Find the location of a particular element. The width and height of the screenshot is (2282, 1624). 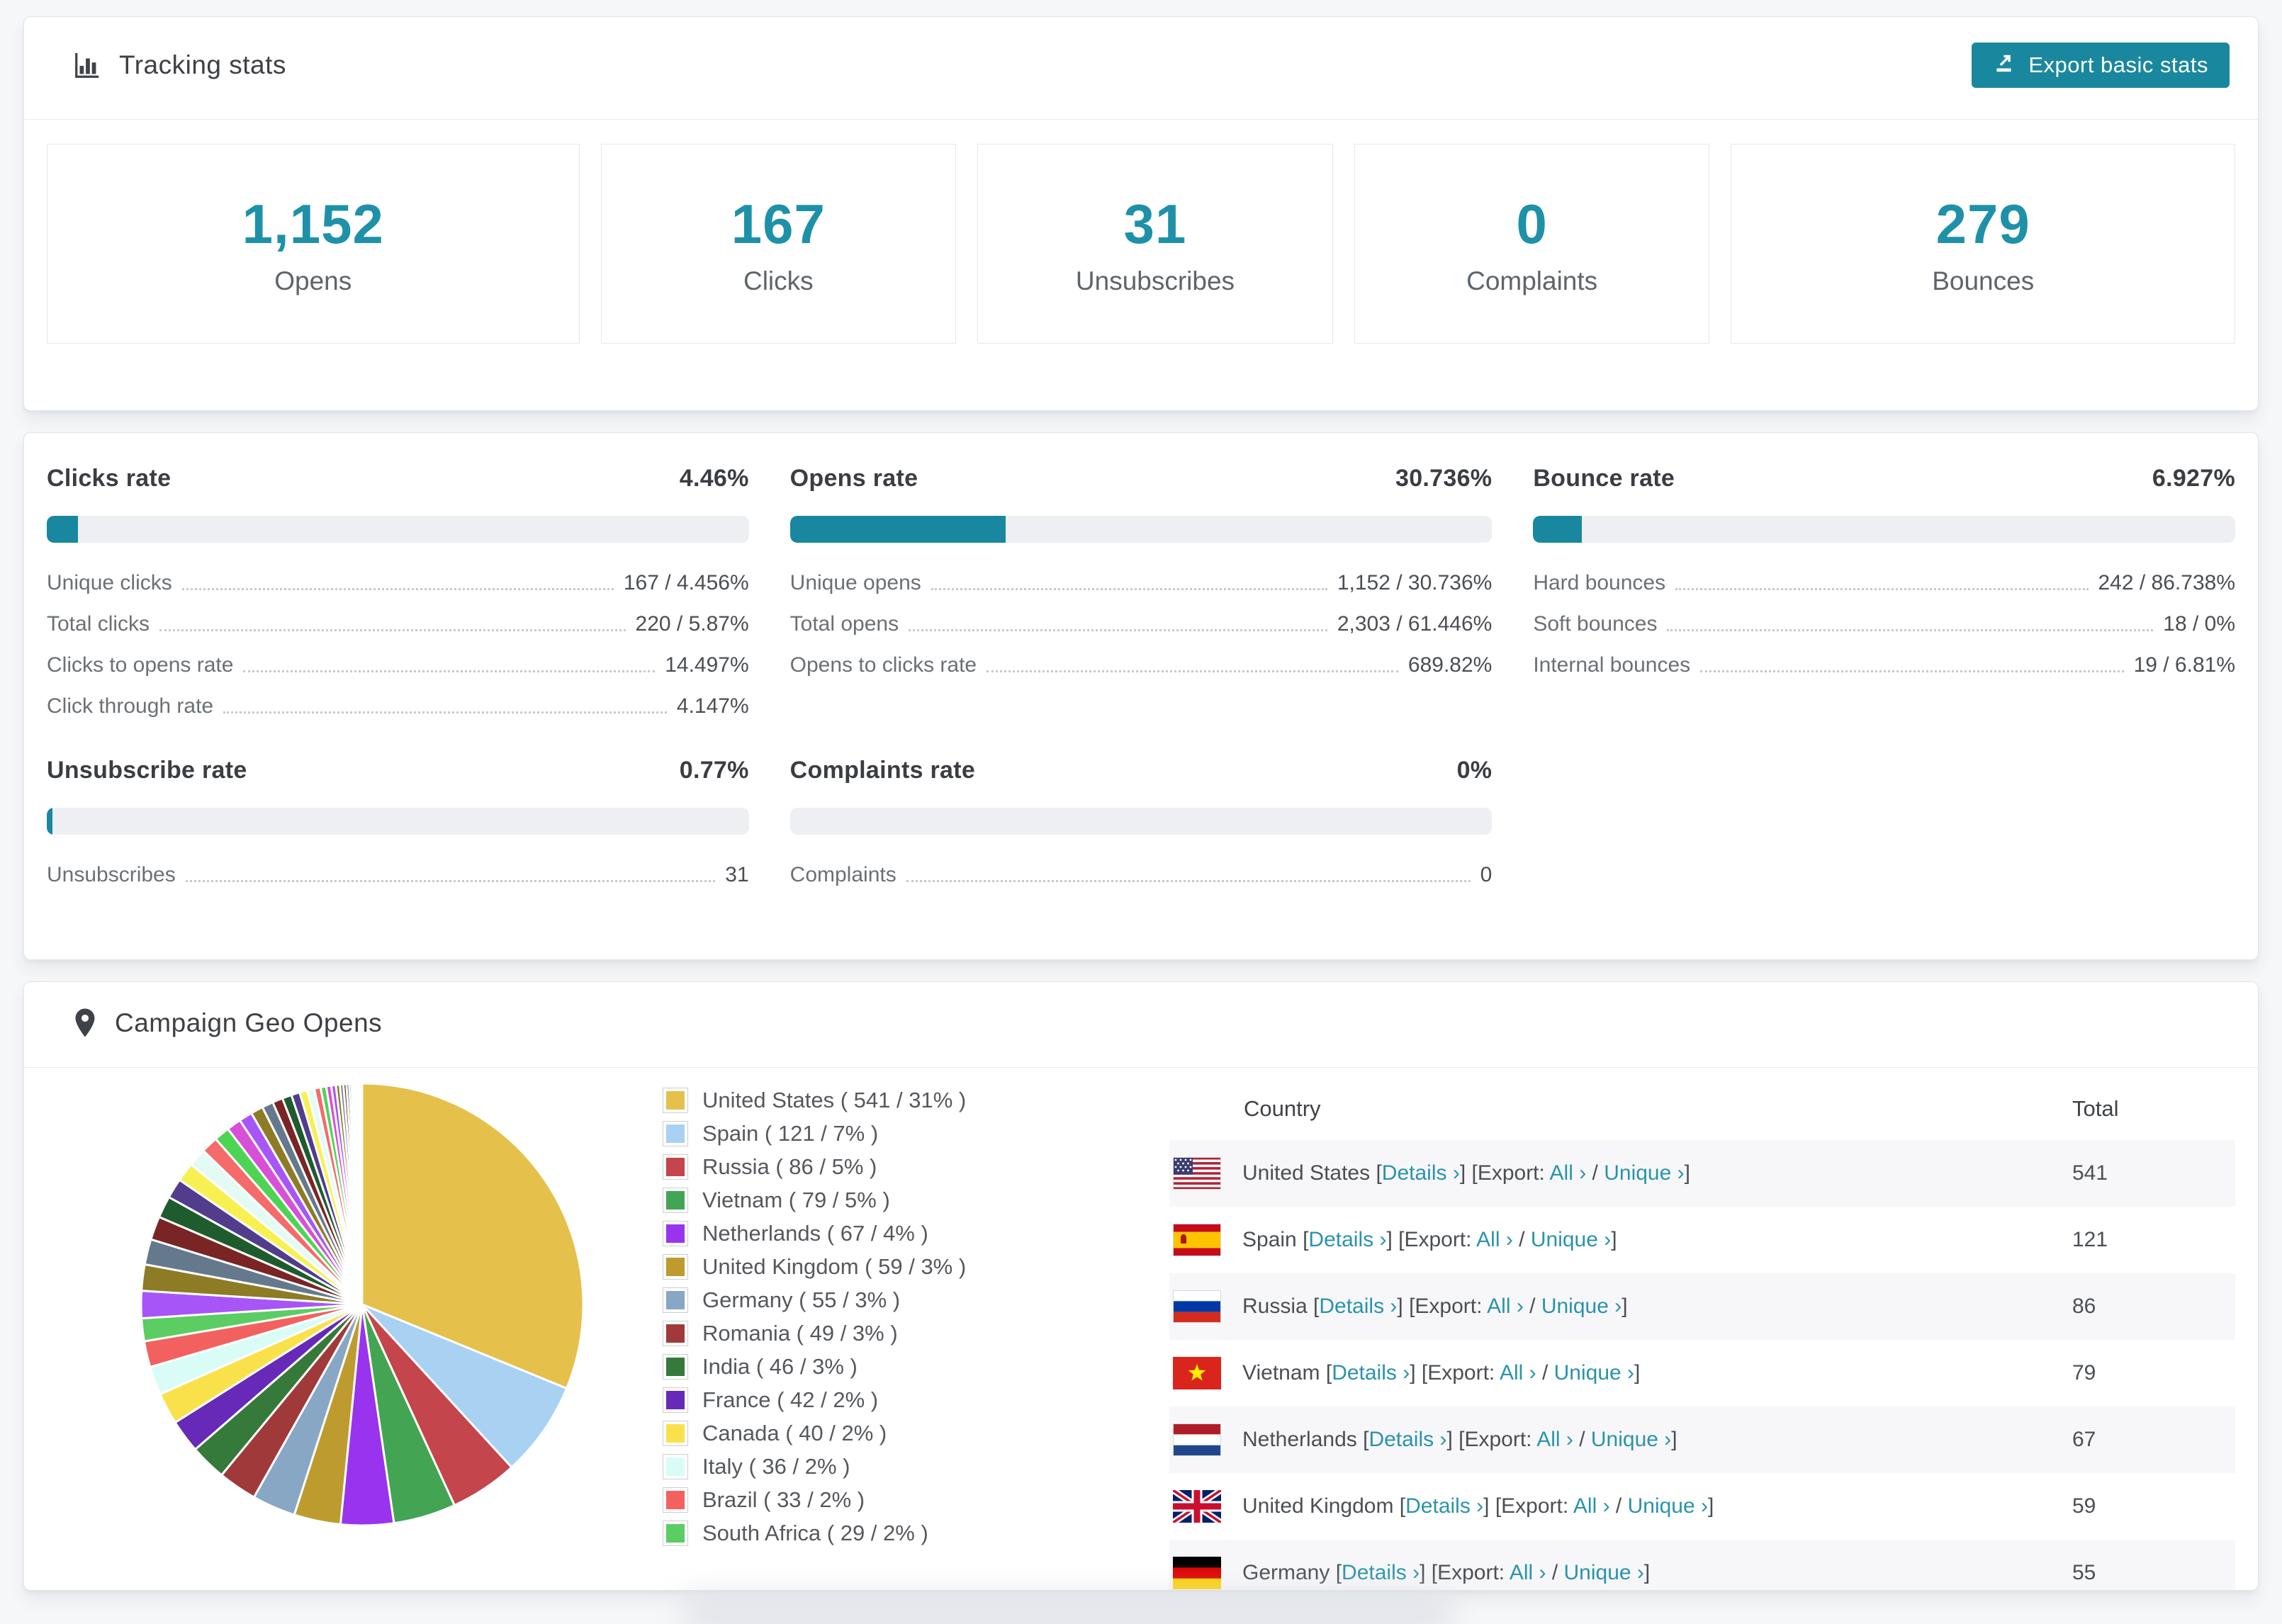

page-title: Tracking stats is located at coordinates (179, 65).